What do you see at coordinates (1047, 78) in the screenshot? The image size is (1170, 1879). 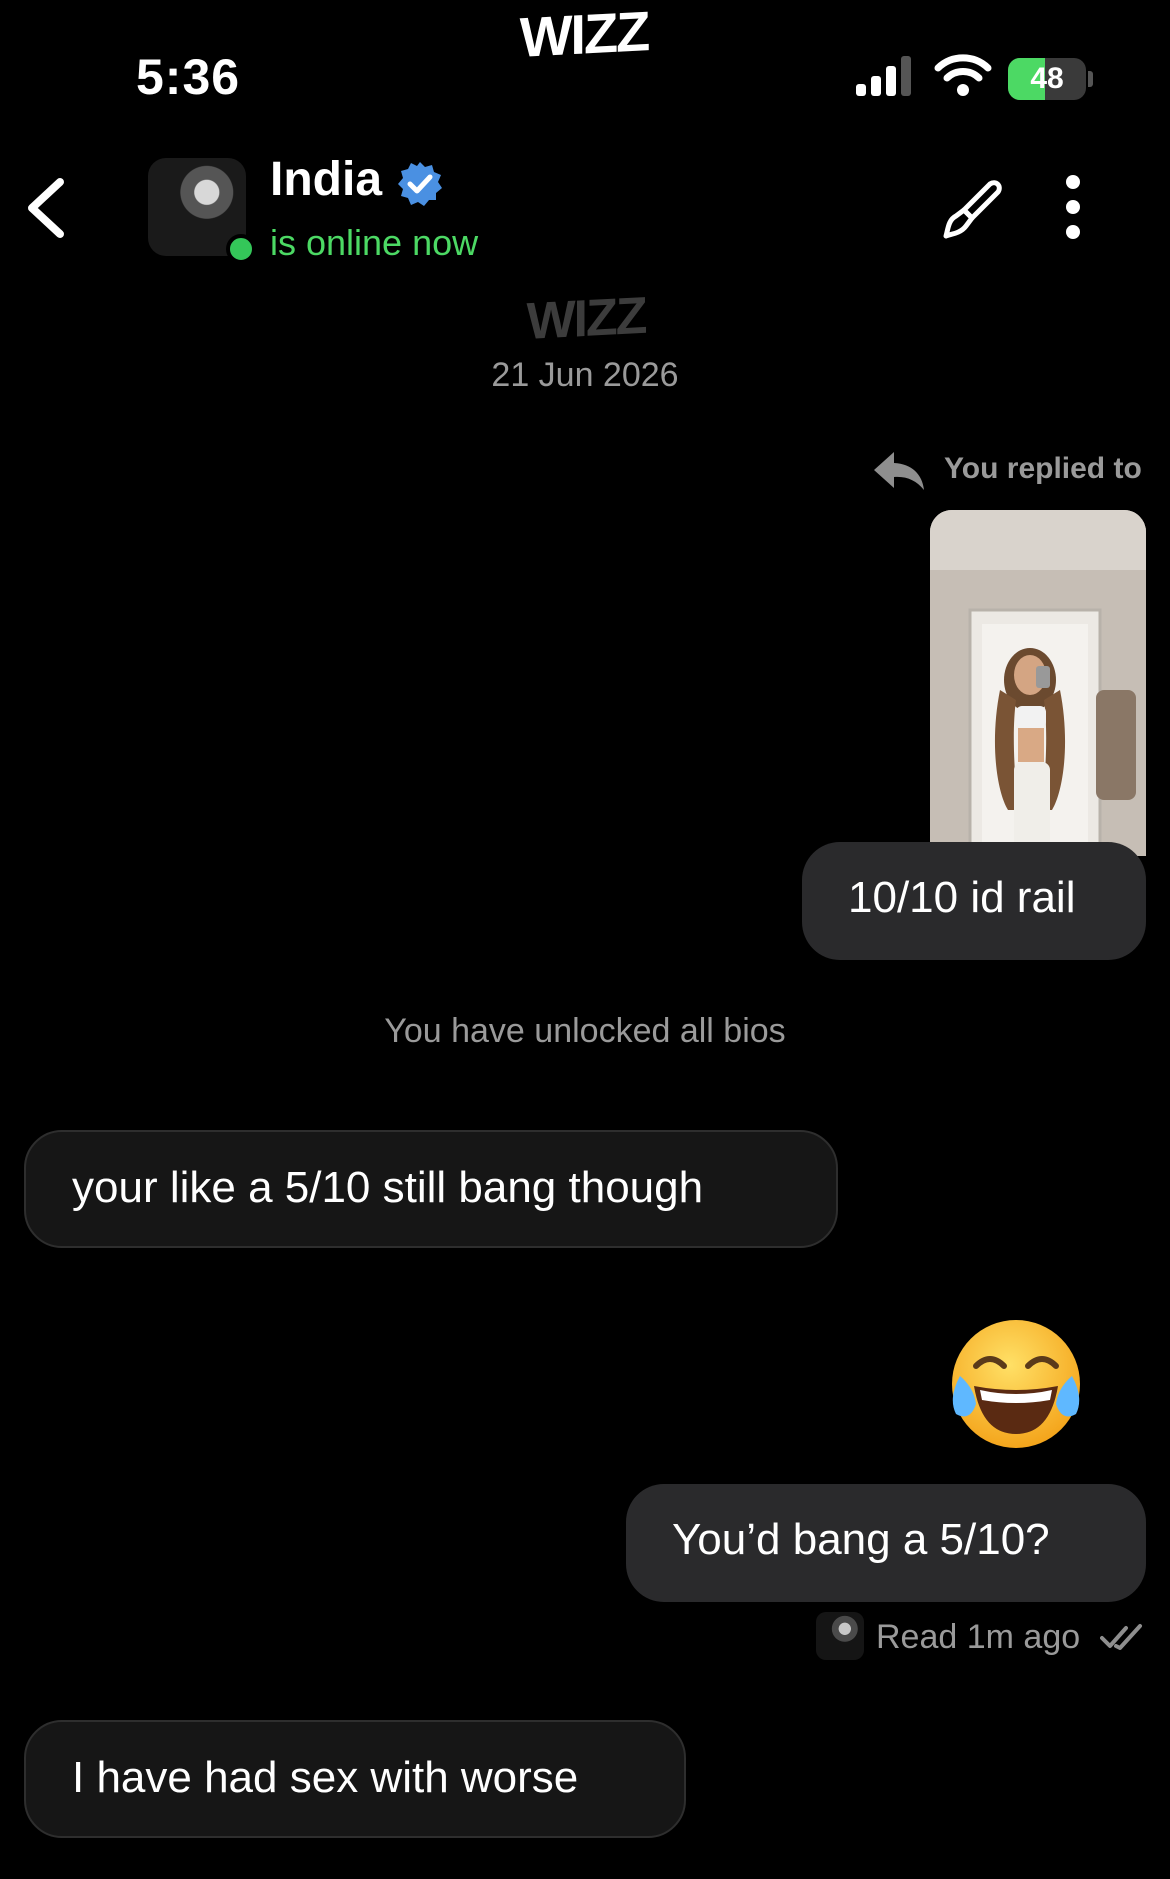 I see `battery-percent: 48` at bounding box center [1047, 78].